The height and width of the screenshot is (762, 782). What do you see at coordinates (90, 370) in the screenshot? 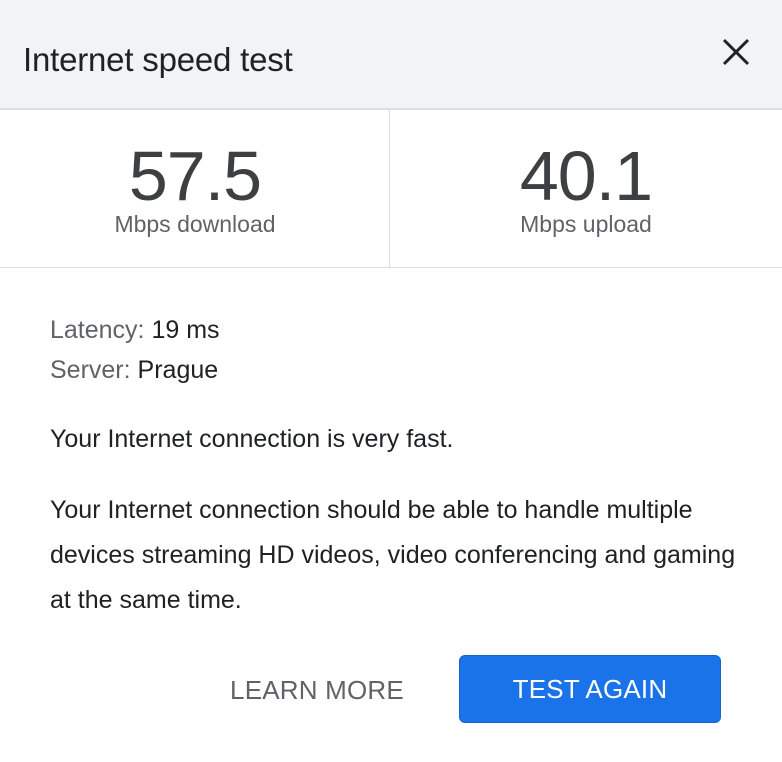
I see `server-label: Server:` at bounding box center [90, 370].